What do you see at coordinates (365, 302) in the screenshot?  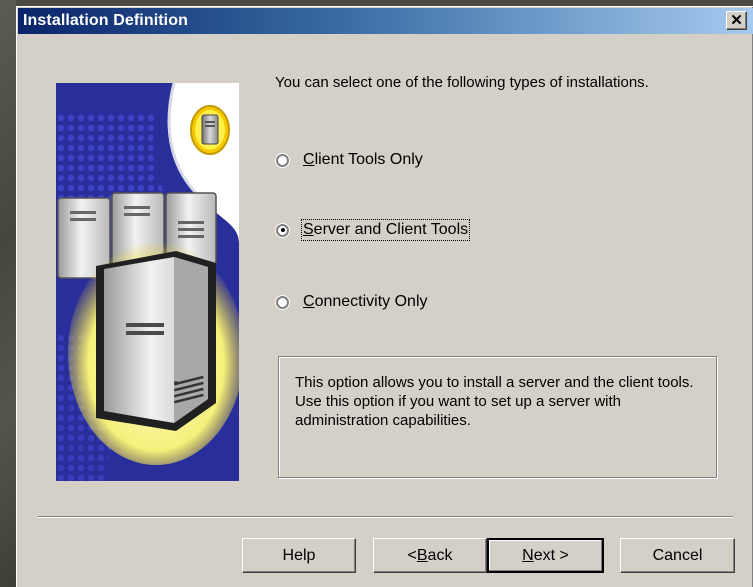 I see `option-label: Connectivity Only` at bounding box center [365, 302].